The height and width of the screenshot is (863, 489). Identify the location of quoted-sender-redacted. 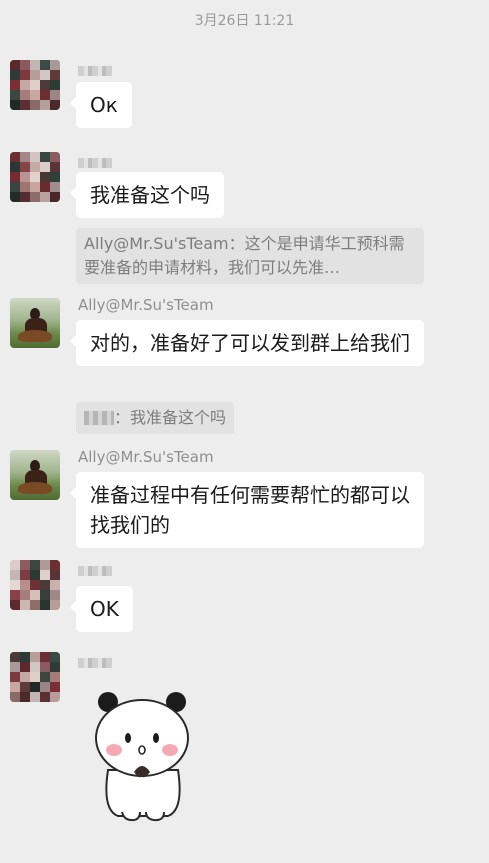
(99, 418).